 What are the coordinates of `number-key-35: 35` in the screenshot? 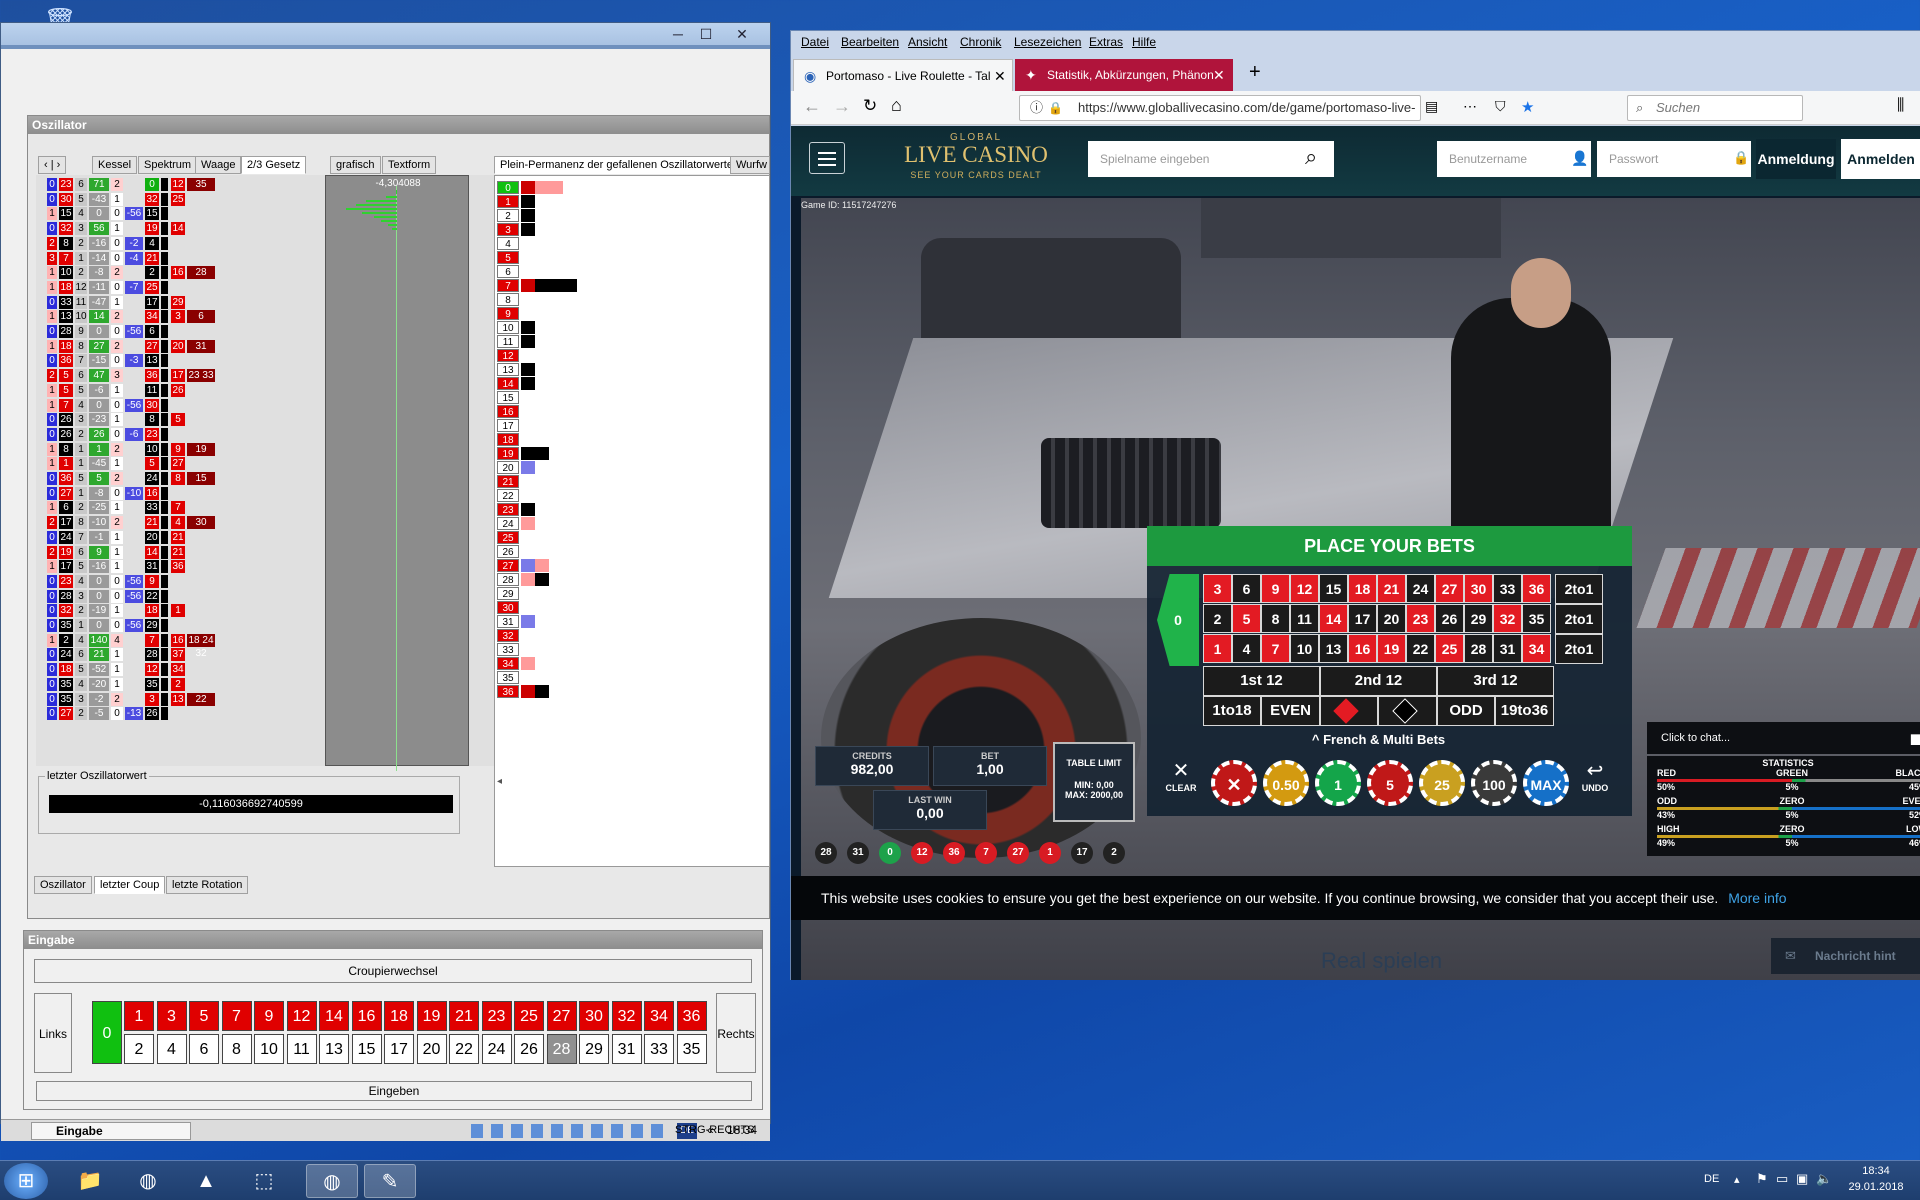 It's located at (691, 1049).